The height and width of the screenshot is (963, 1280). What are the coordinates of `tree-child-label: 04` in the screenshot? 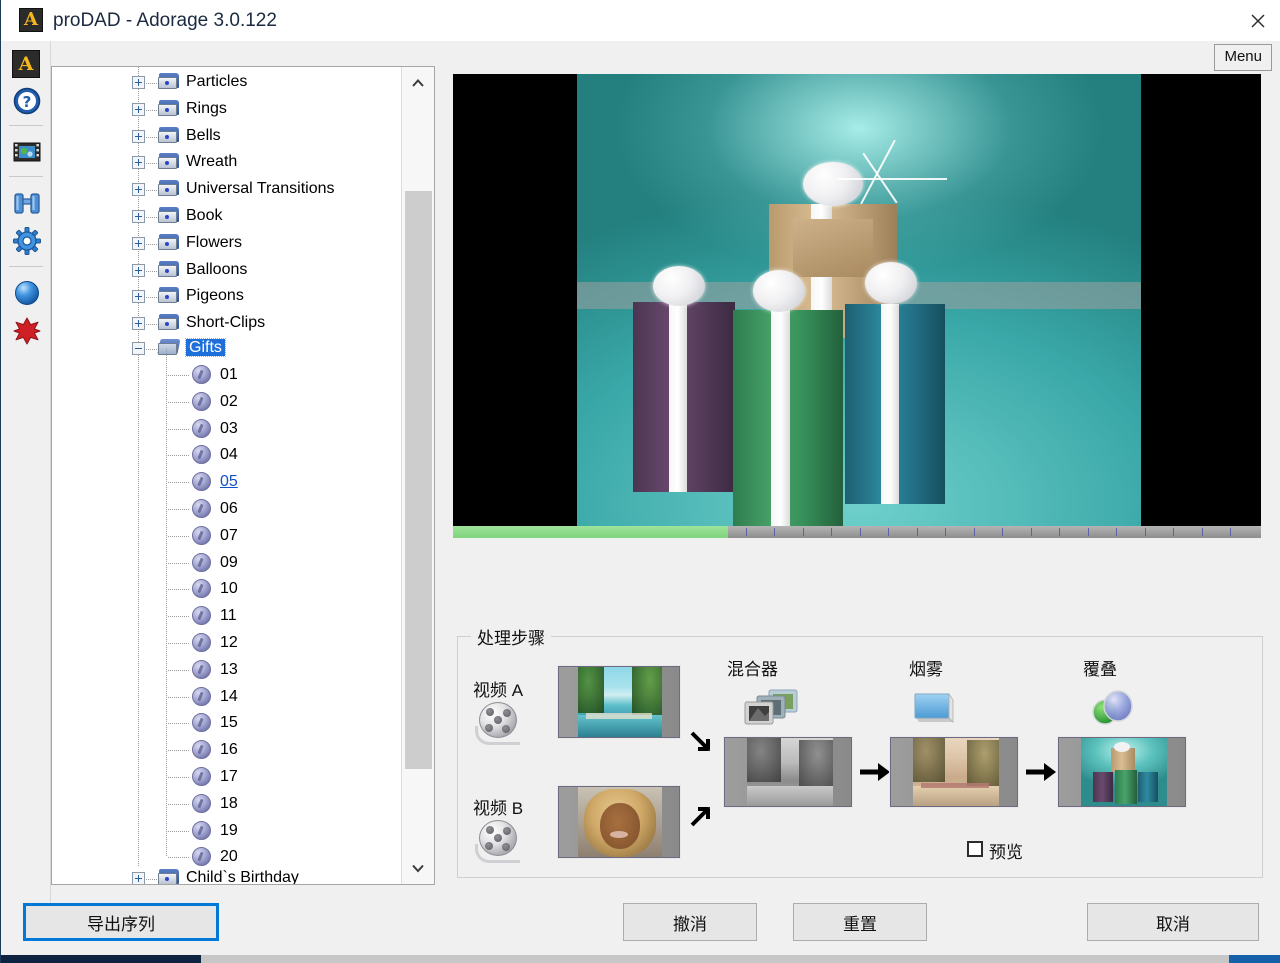 It's located at (229, 455).